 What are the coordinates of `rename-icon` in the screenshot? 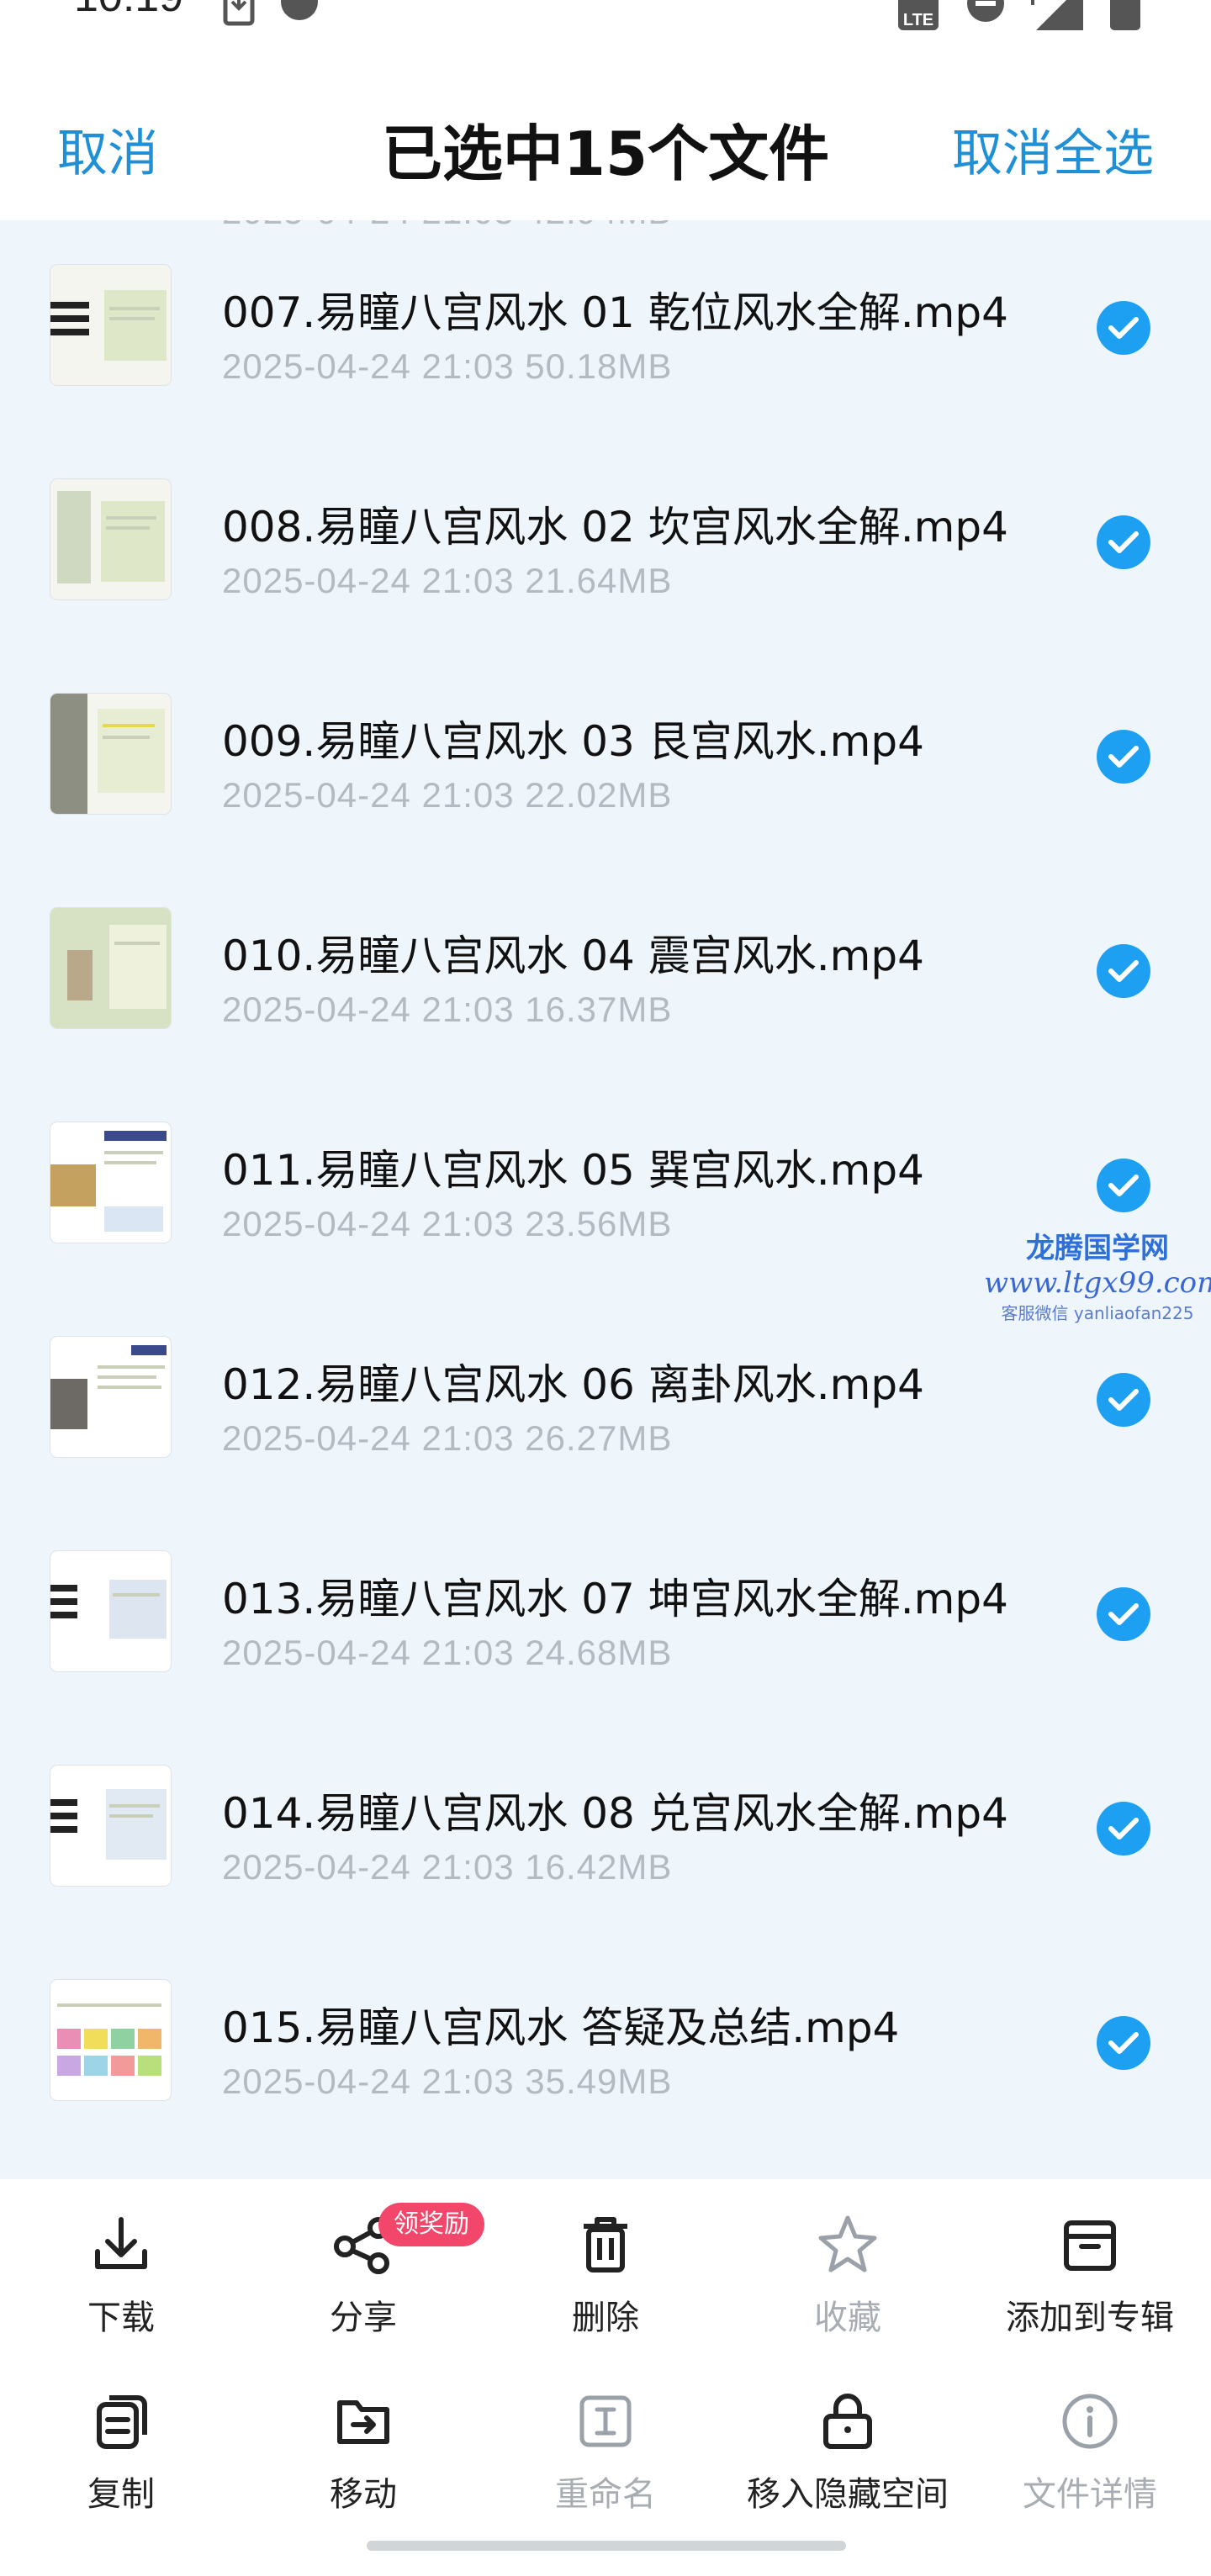 It's located at (605, 2422).